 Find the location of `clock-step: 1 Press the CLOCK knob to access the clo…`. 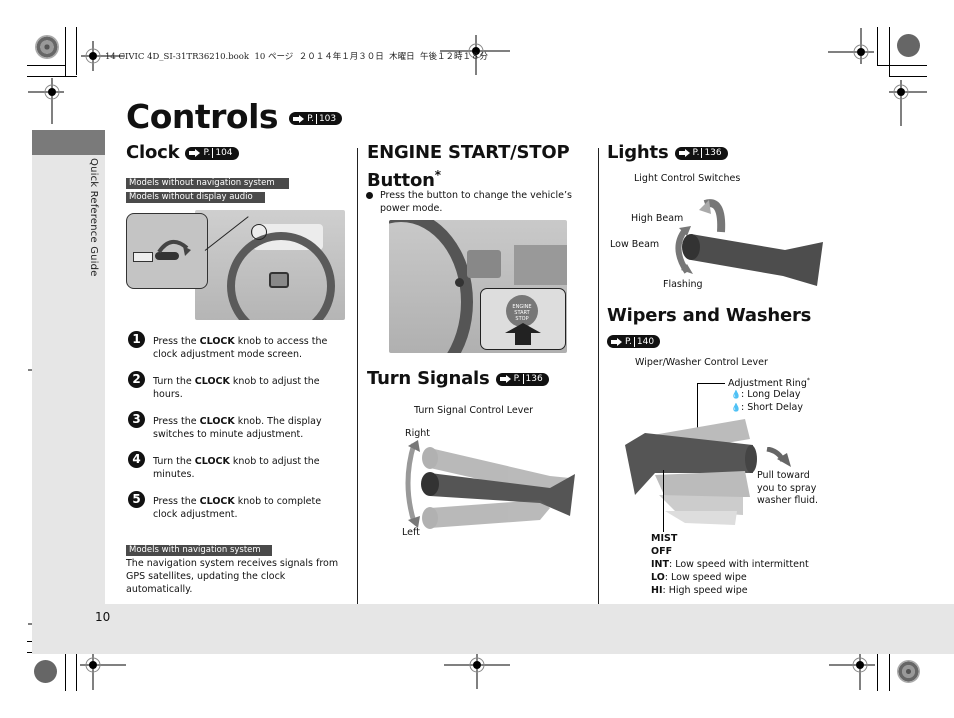

clock-step: 1 Press the CLOCK knob to access the clo… is located at coordinates (235, 346).